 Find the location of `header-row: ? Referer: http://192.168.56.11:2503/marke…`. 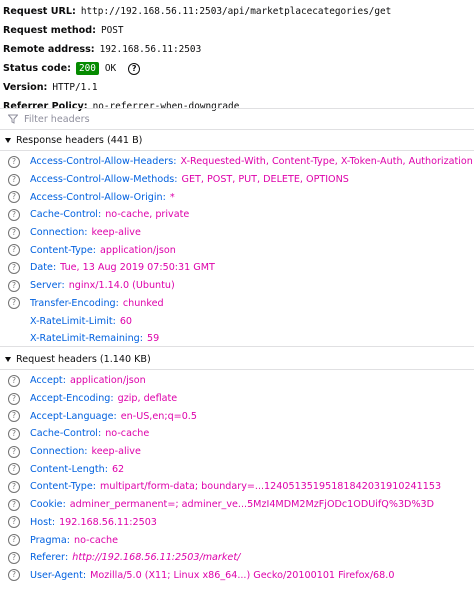

header-row: ? Referer: http://192.168.56.11:2503/marke… is located at coordinates (237, 558).